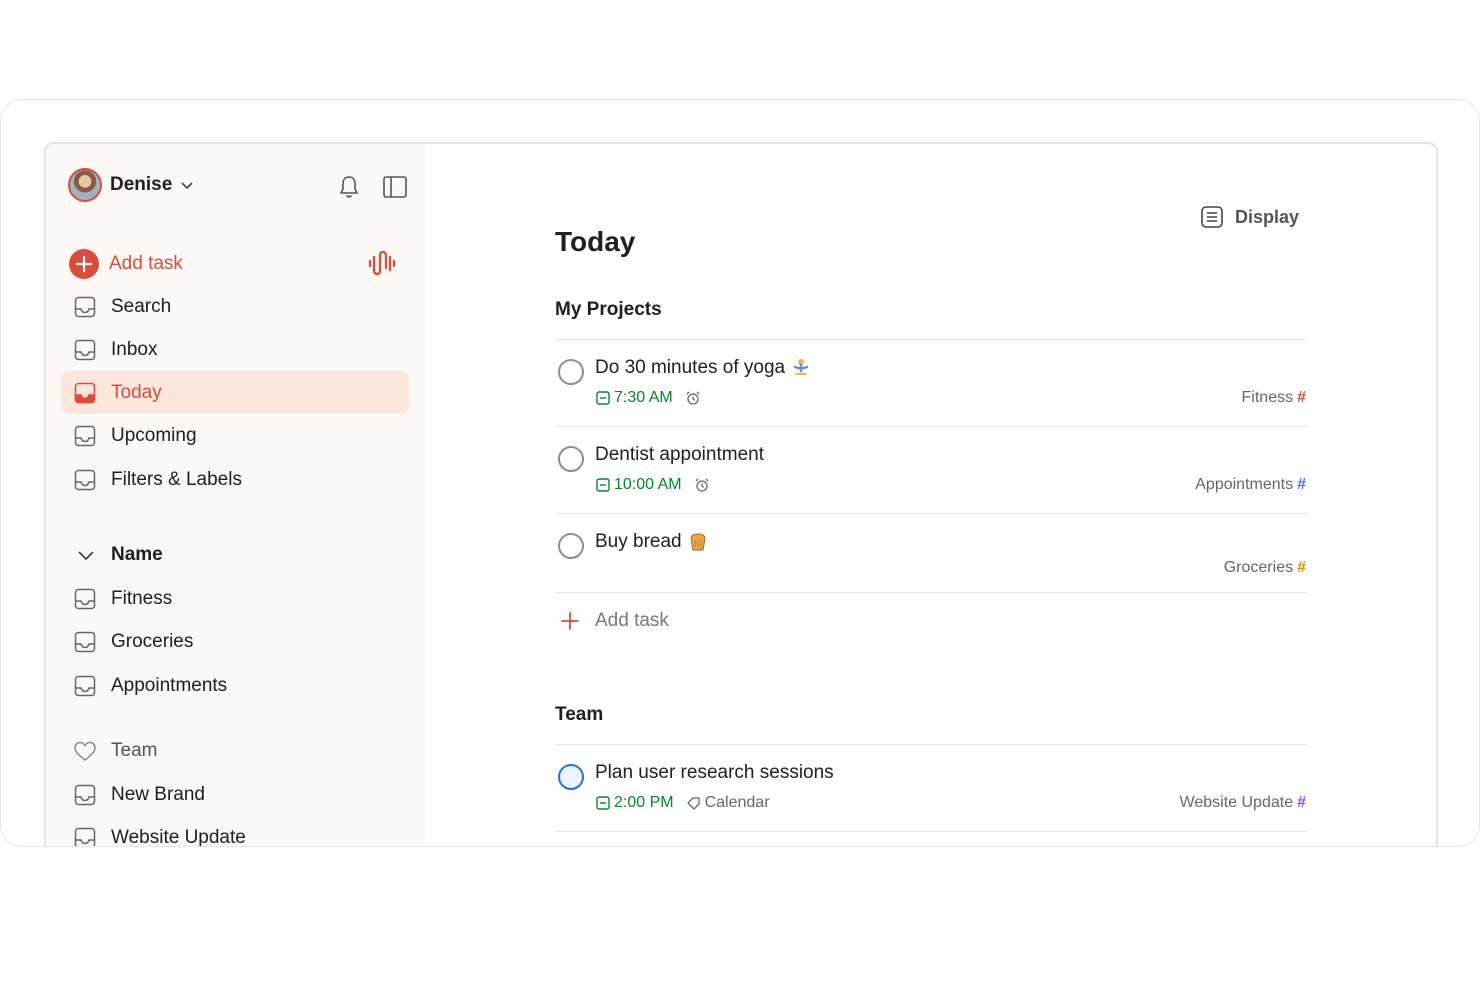  I want to click on sidebar-item-filters-labels: Filters & Labels, so click(235, 479).